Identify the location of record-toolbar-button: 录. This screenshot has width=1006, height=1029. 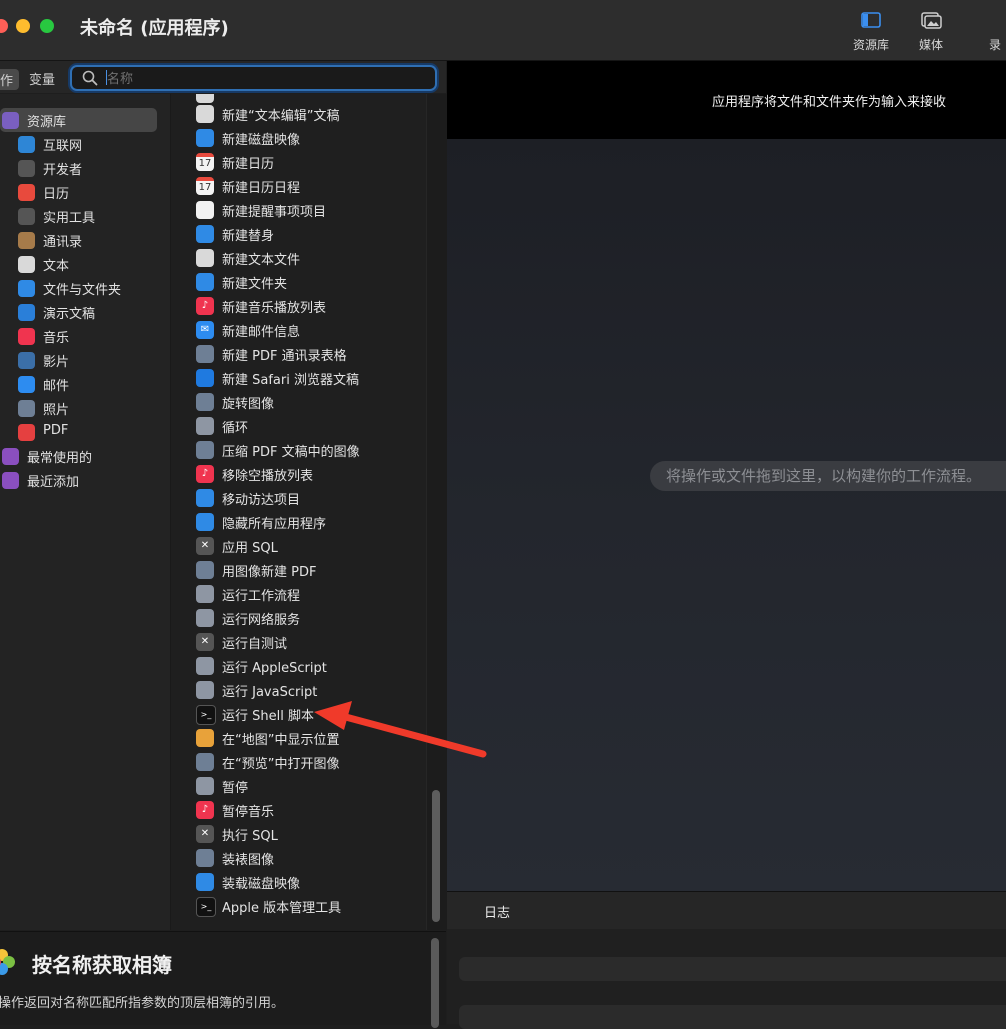
(993, 32).